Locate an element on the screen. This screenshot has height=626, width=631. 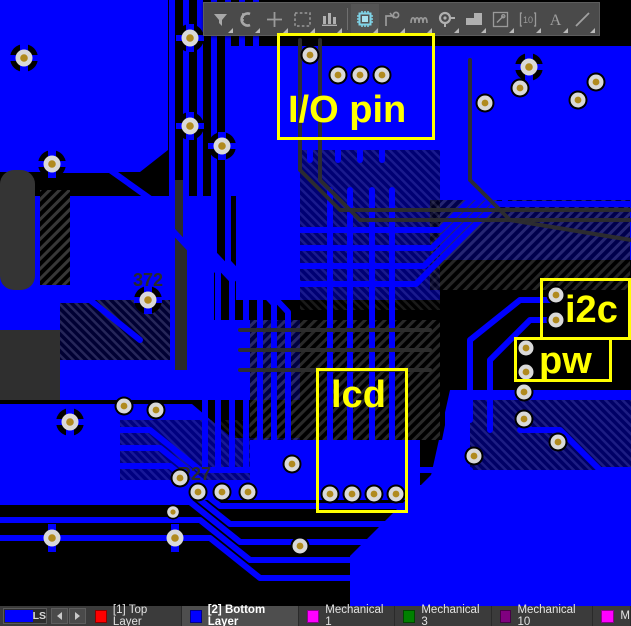
layer-tab-label: Mechanical 3 is located at coordinates (450, 615).